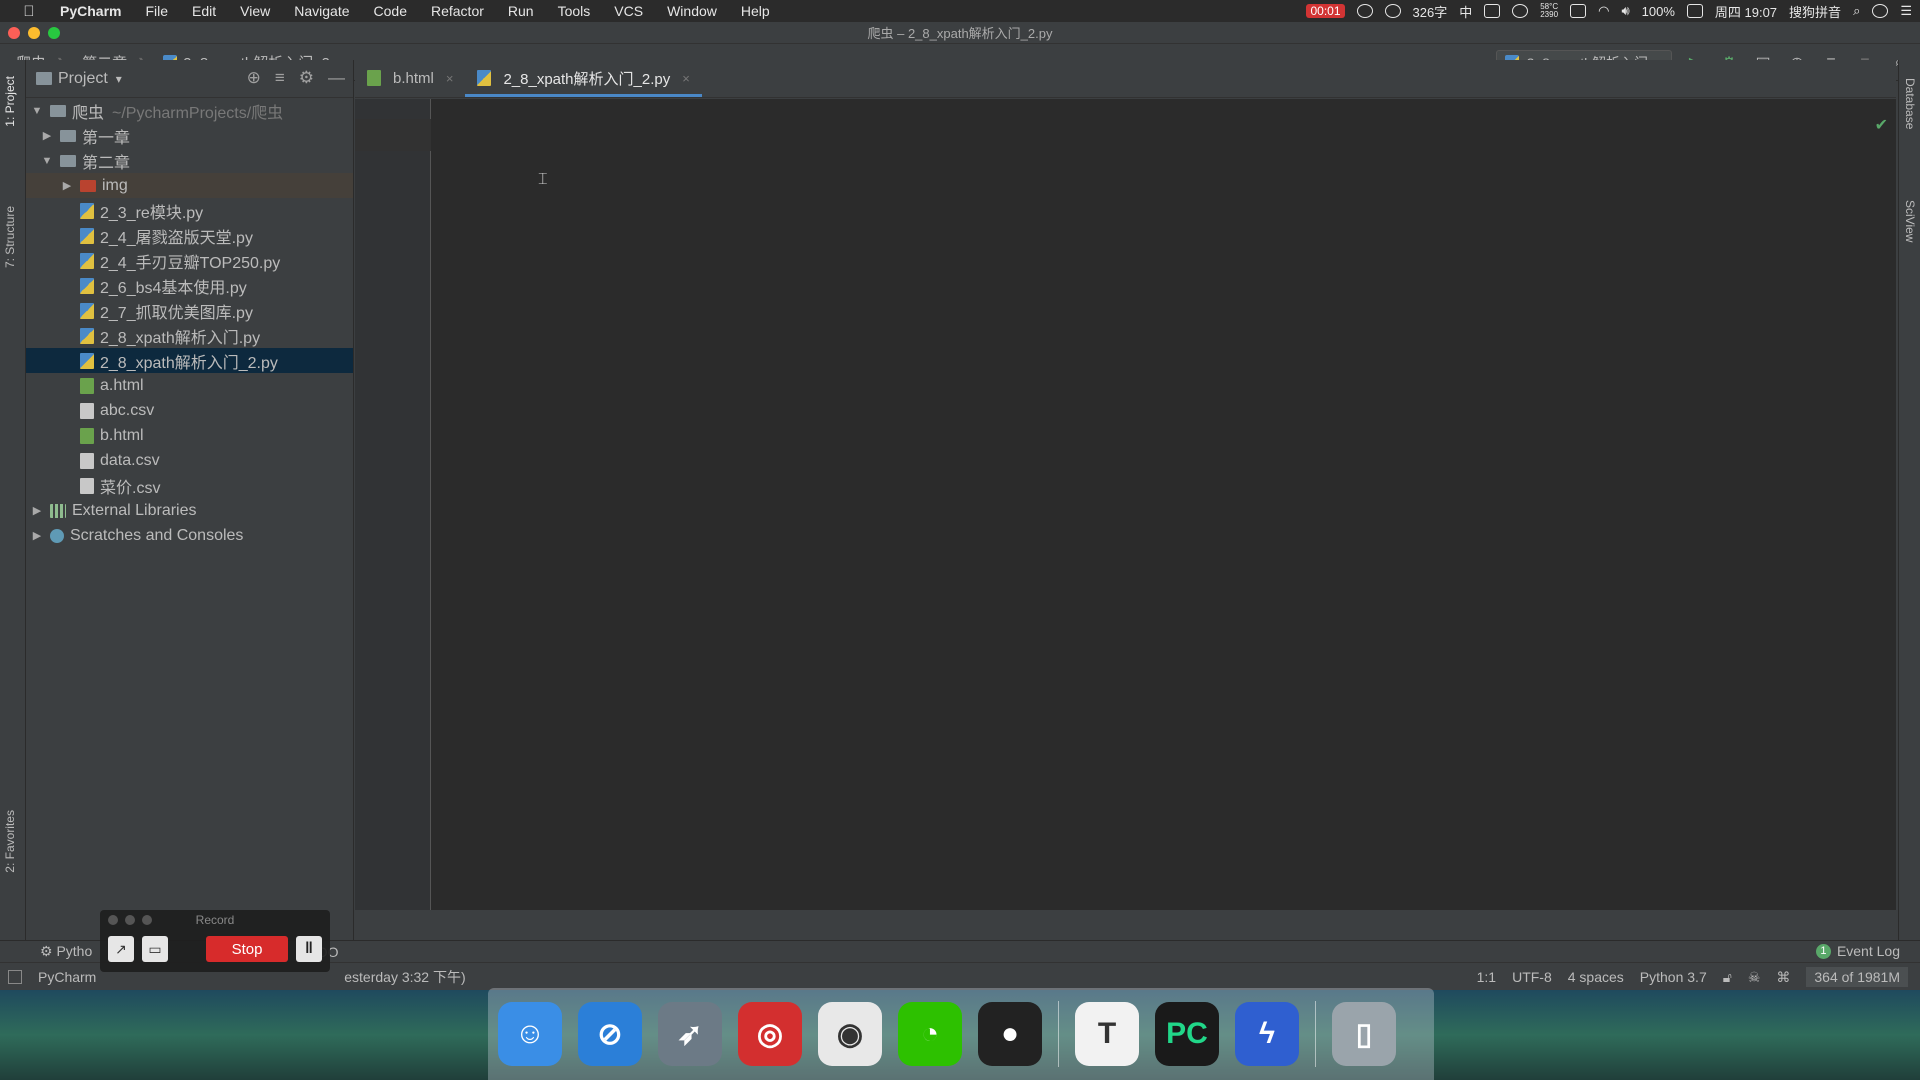 The image size is (1920, 1080). What do you see at coordinates (1856, 11) in the screenshot?
I see `spotlight-search-icon: ⌕` at bounding box center [1856, 11].